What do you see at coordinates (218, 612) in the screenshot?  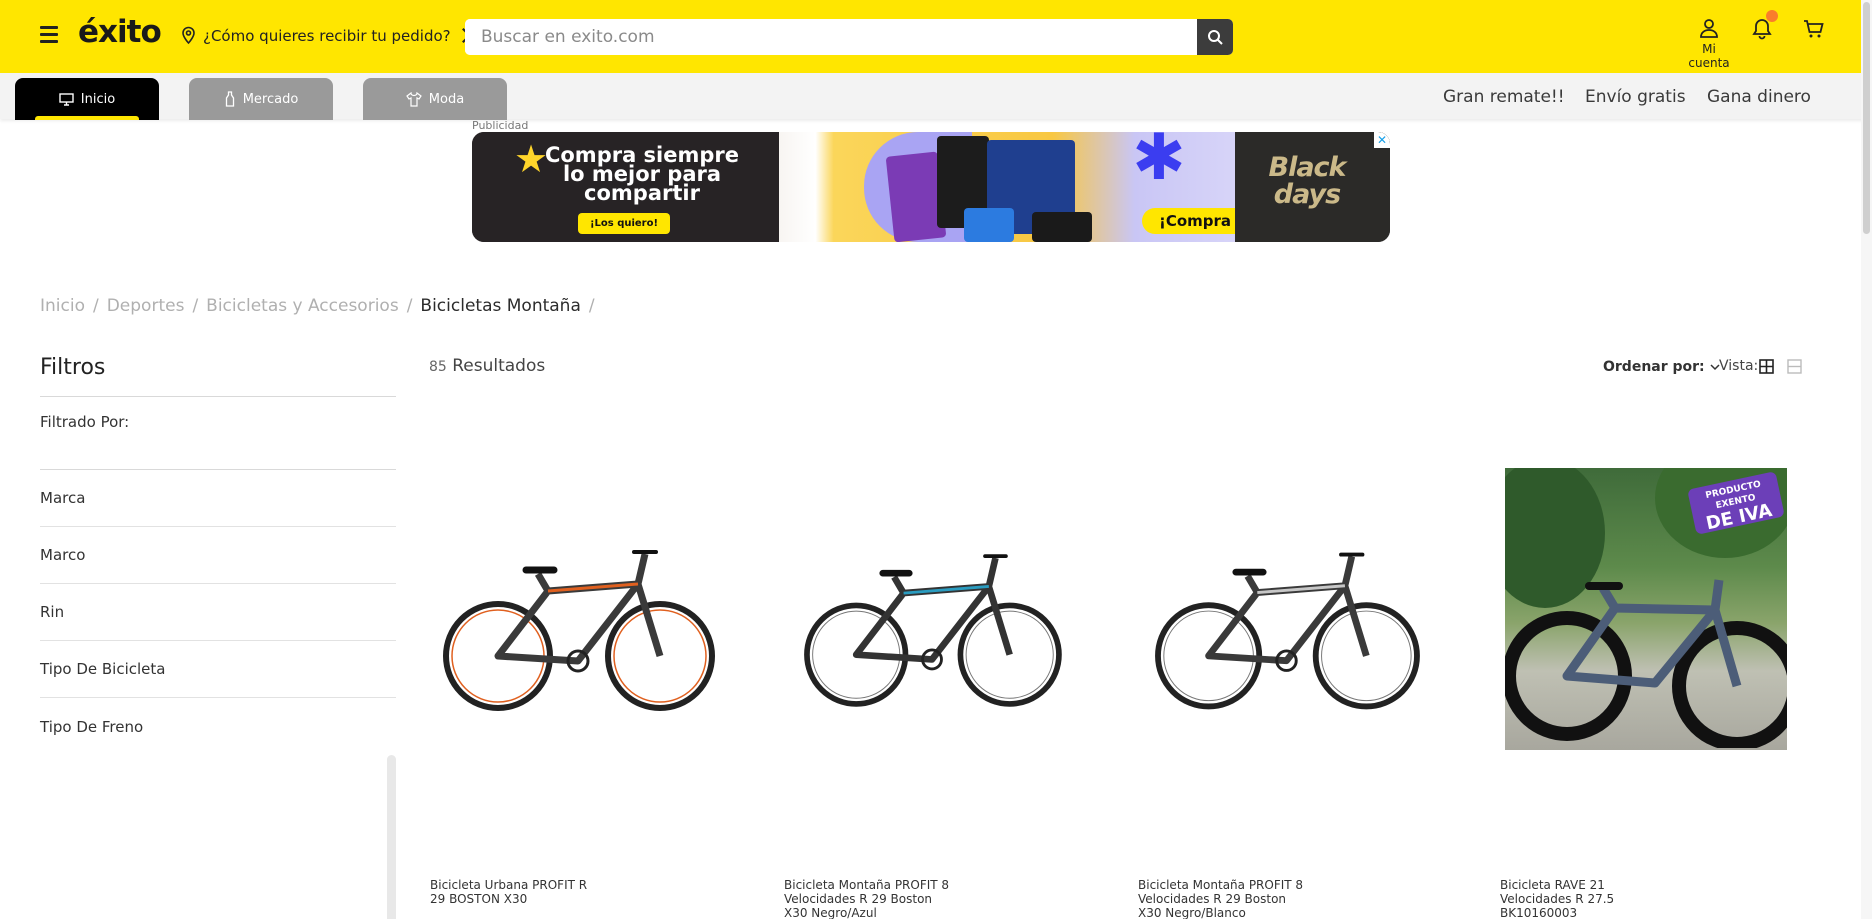 I see `facet-rin: Rin` at bounding box center [218, 612].